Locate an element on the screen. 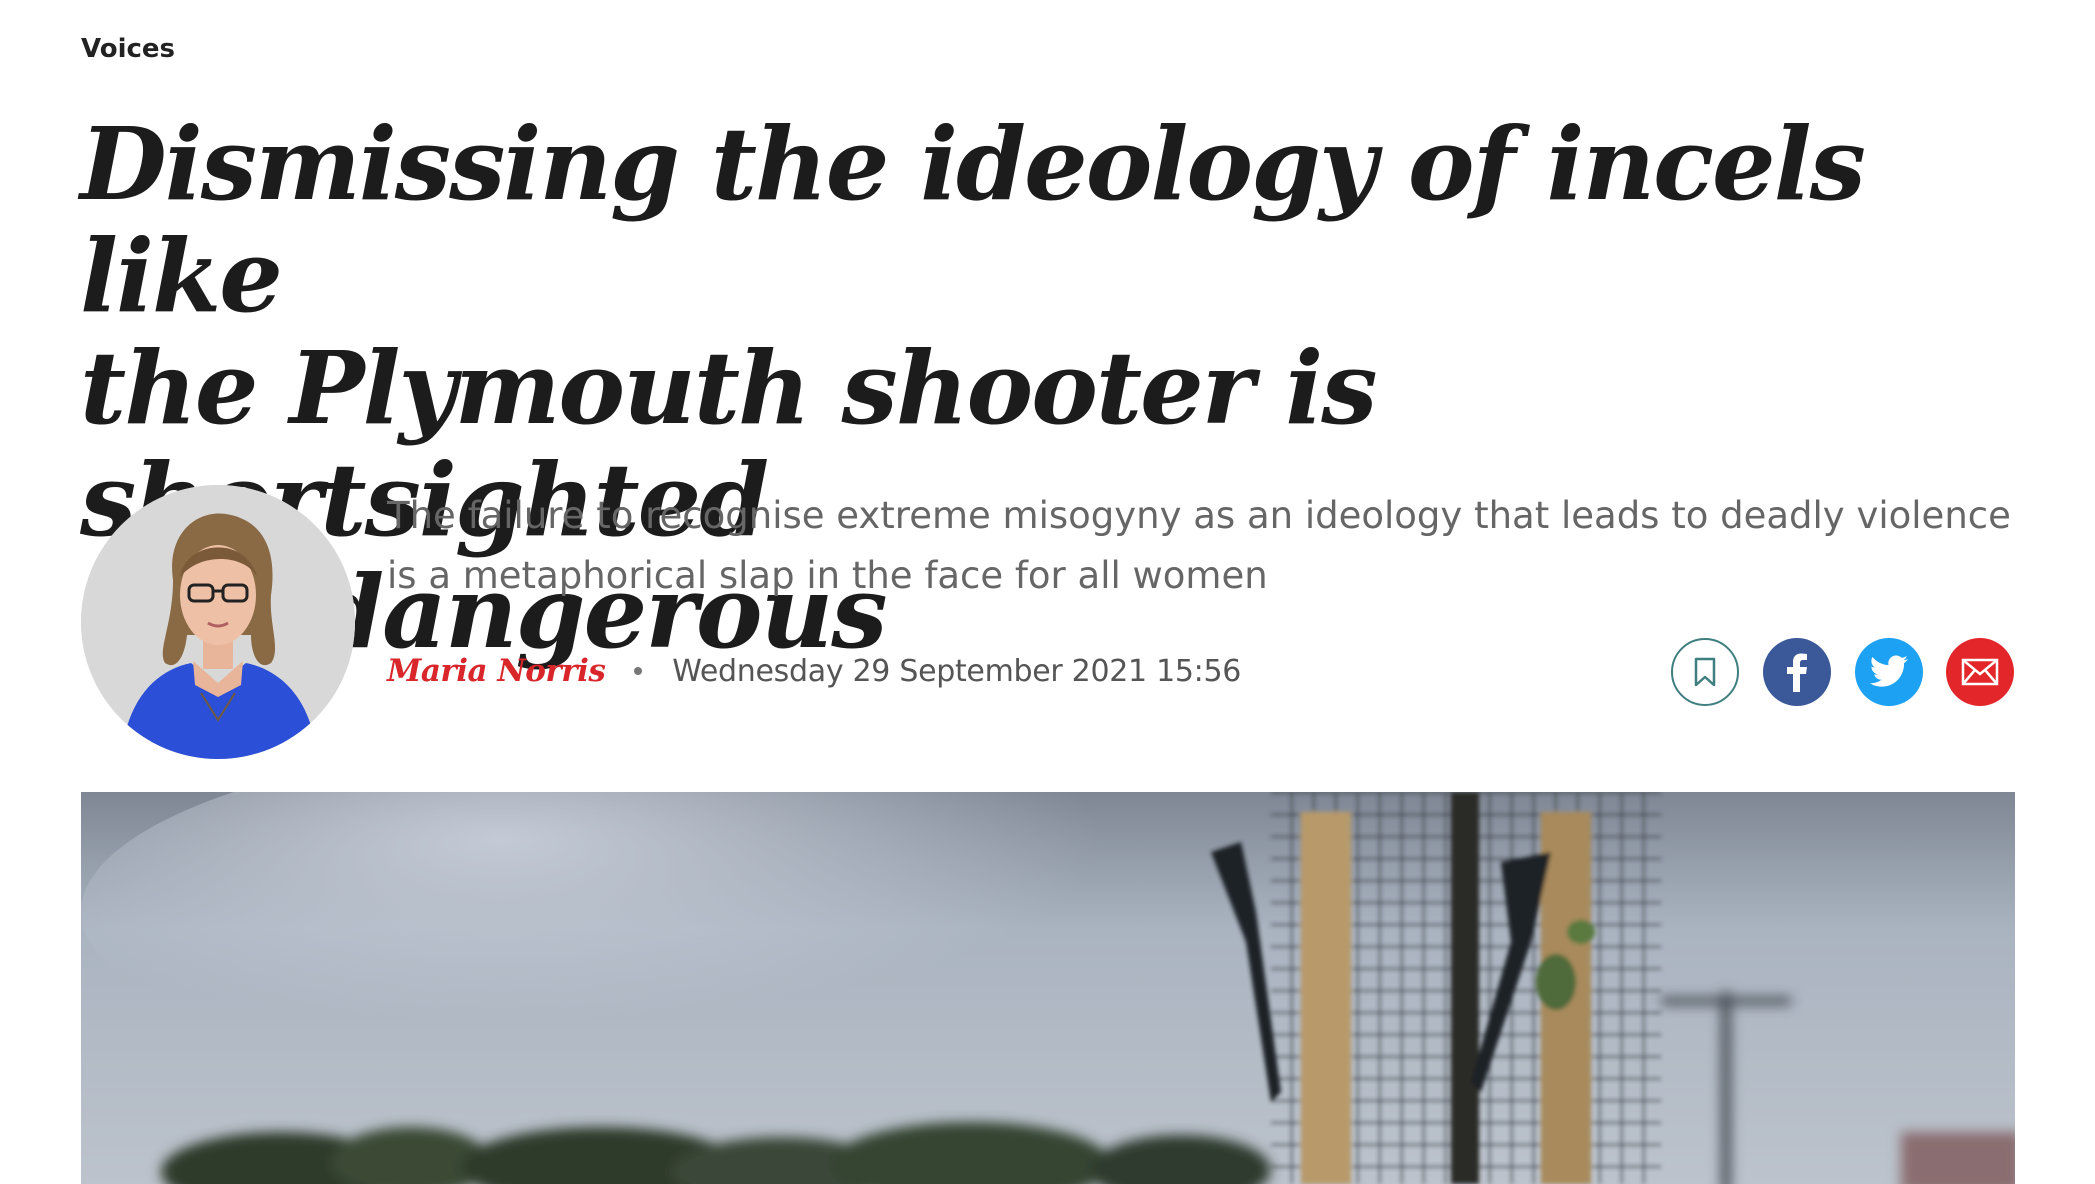 The width and height of the screenshot is (2095, 1184). author-avatar is located at coordinates (218, 622).